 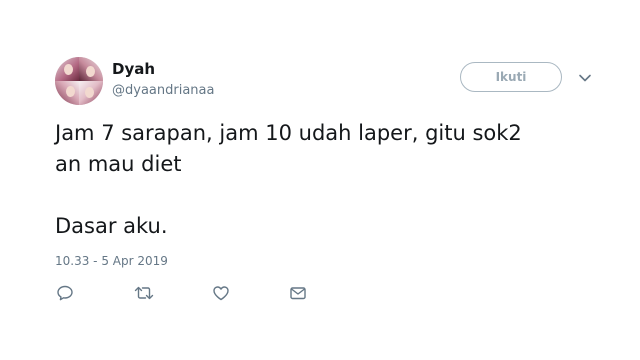 What do you see at coordinates (133, 69) in the screenshot?
I see `author-name: Dyah` at bounding box center [133, 69].